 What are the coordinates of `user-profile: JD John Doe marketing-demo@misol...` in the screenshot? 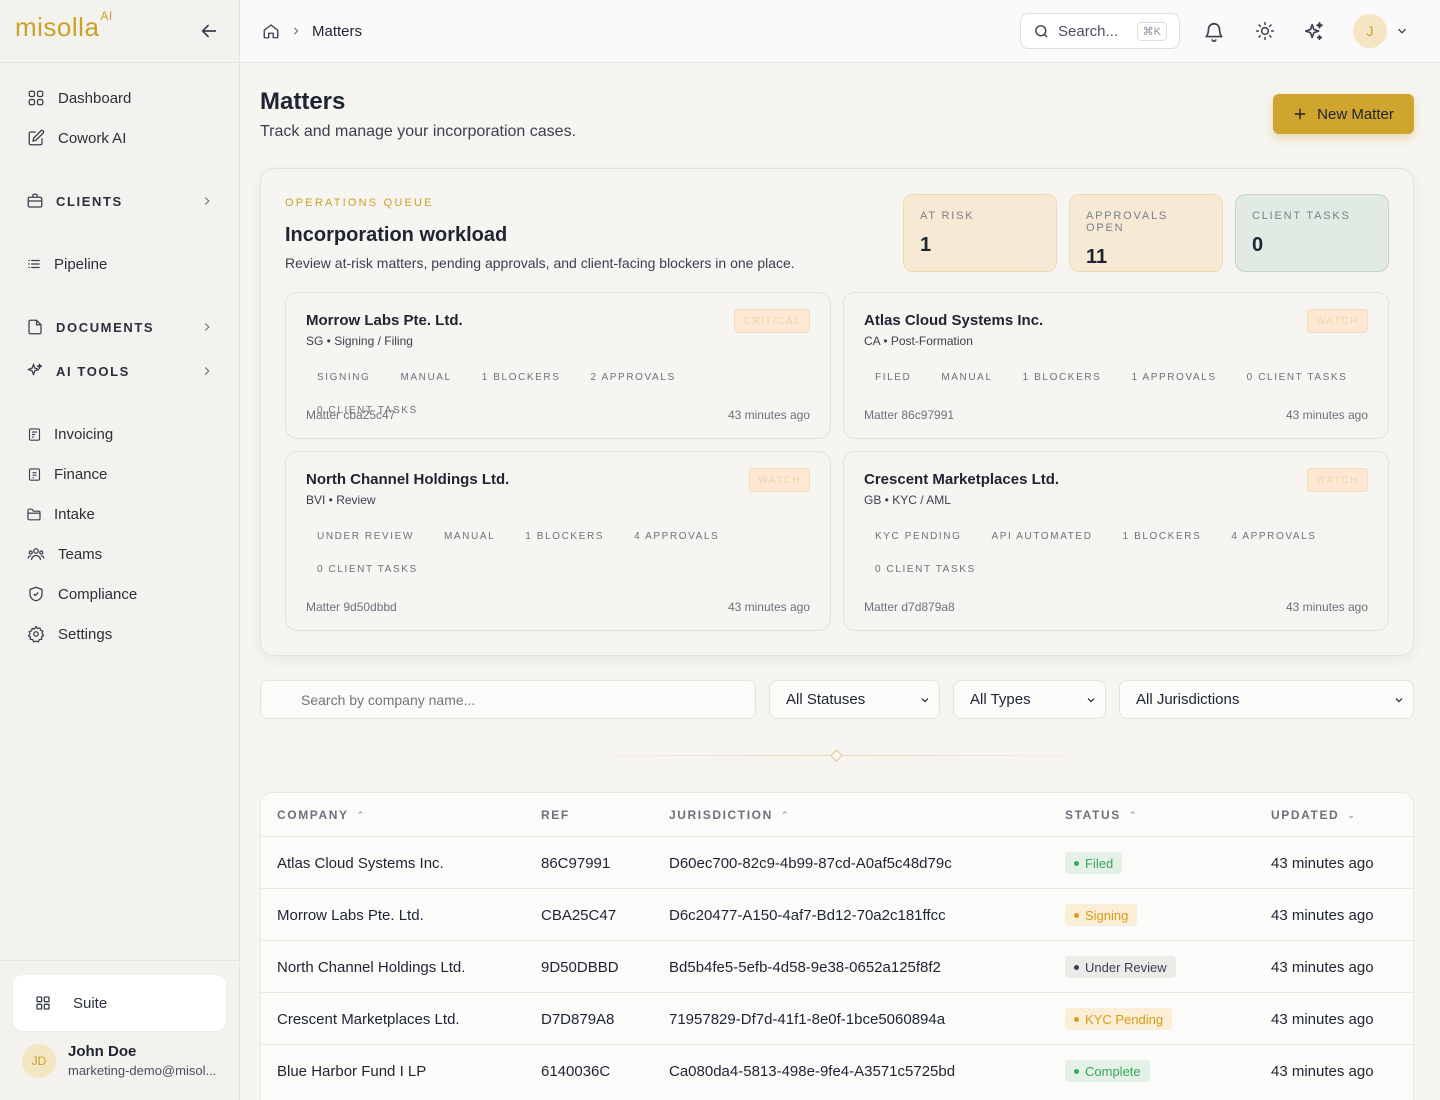 It's located at (119, 1060).